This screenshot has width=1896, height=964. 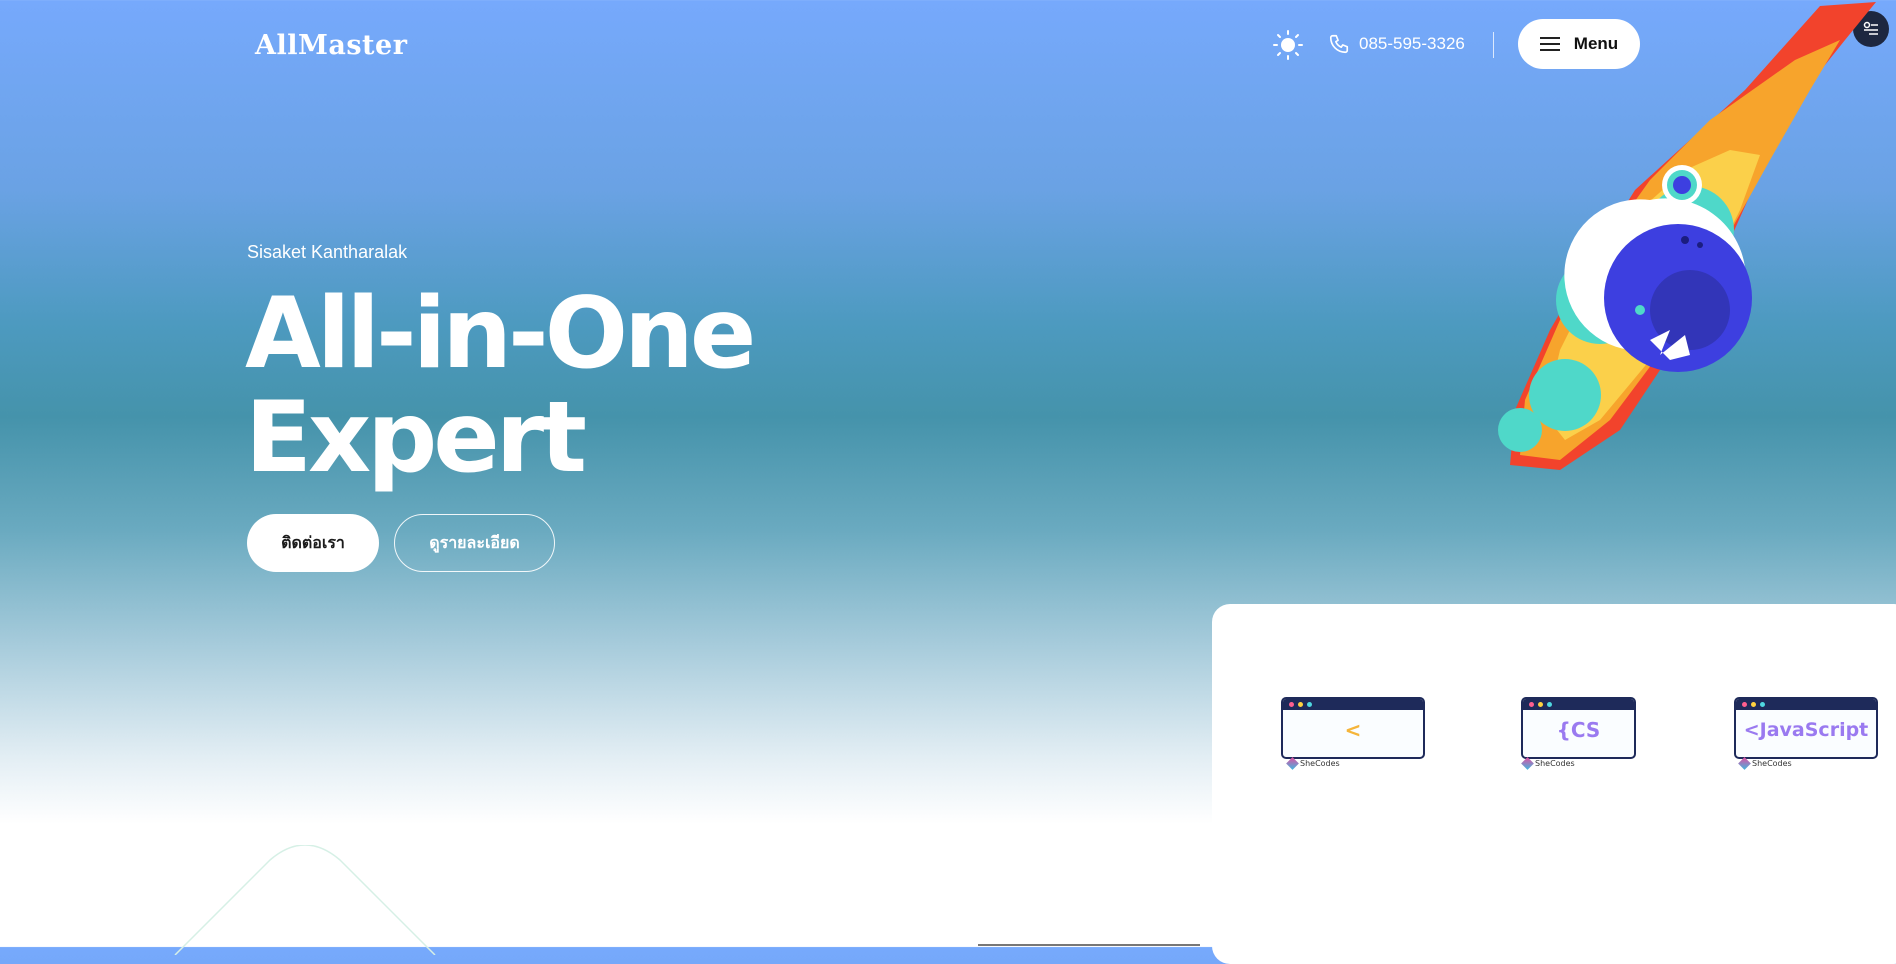 What do you see at coordinates (474, 543) in the screenshot?
I see `details-button: ดูรายละเอียด` at bounding box center [474, 543].